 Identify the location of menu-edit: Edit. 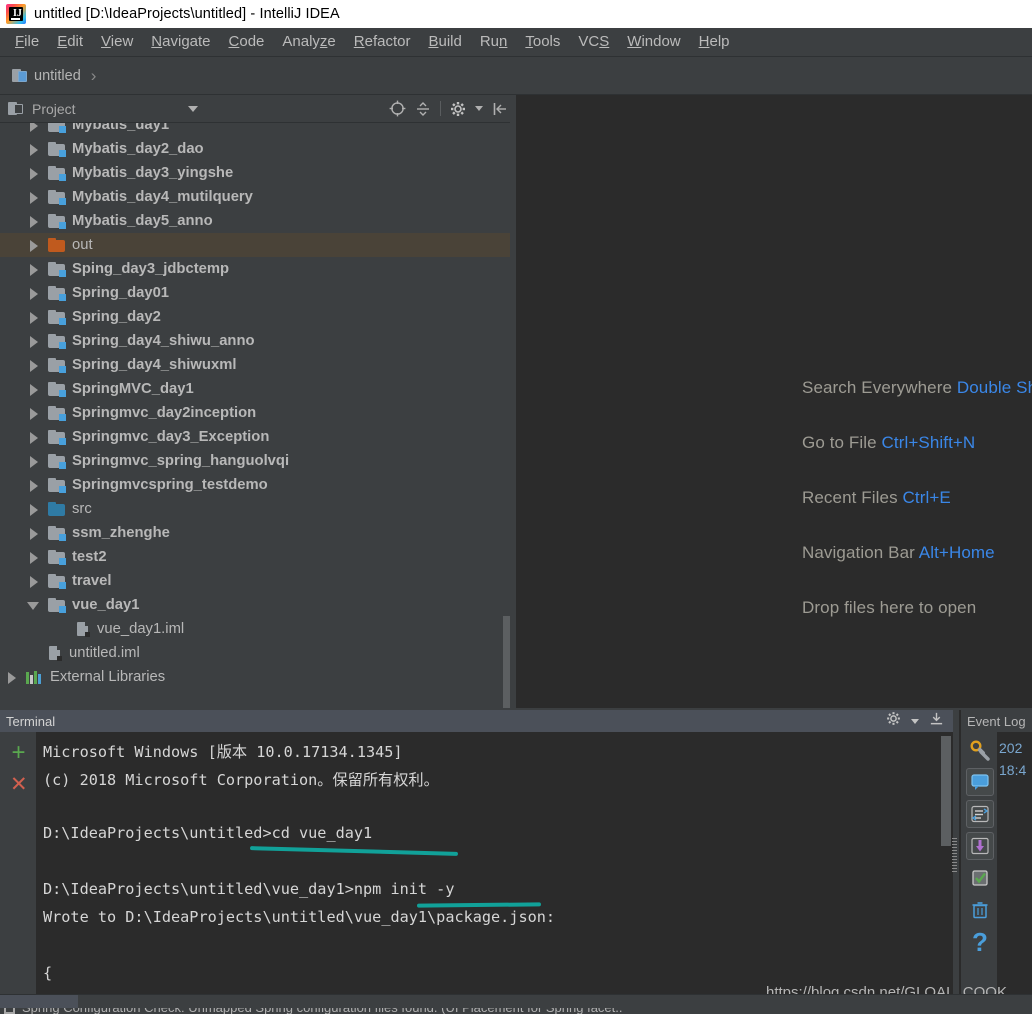
(70, 42).